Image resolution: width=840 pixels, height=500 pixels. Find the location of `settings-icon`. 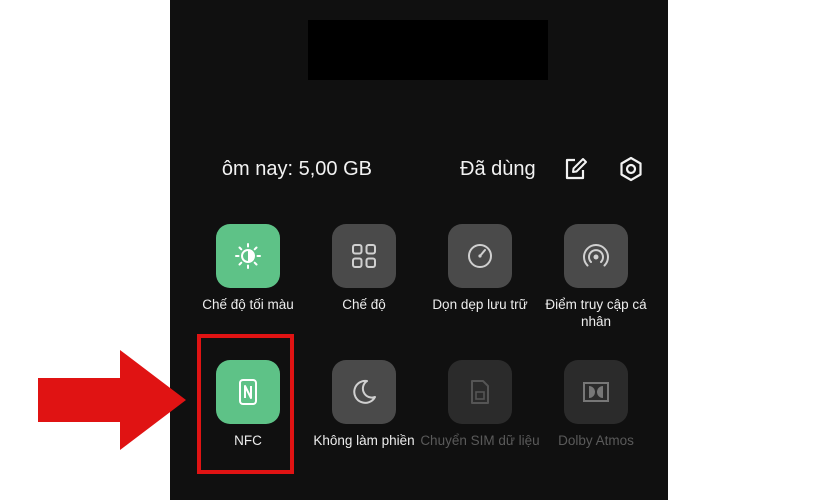

settings-icon is located at coordinates (631, 169).